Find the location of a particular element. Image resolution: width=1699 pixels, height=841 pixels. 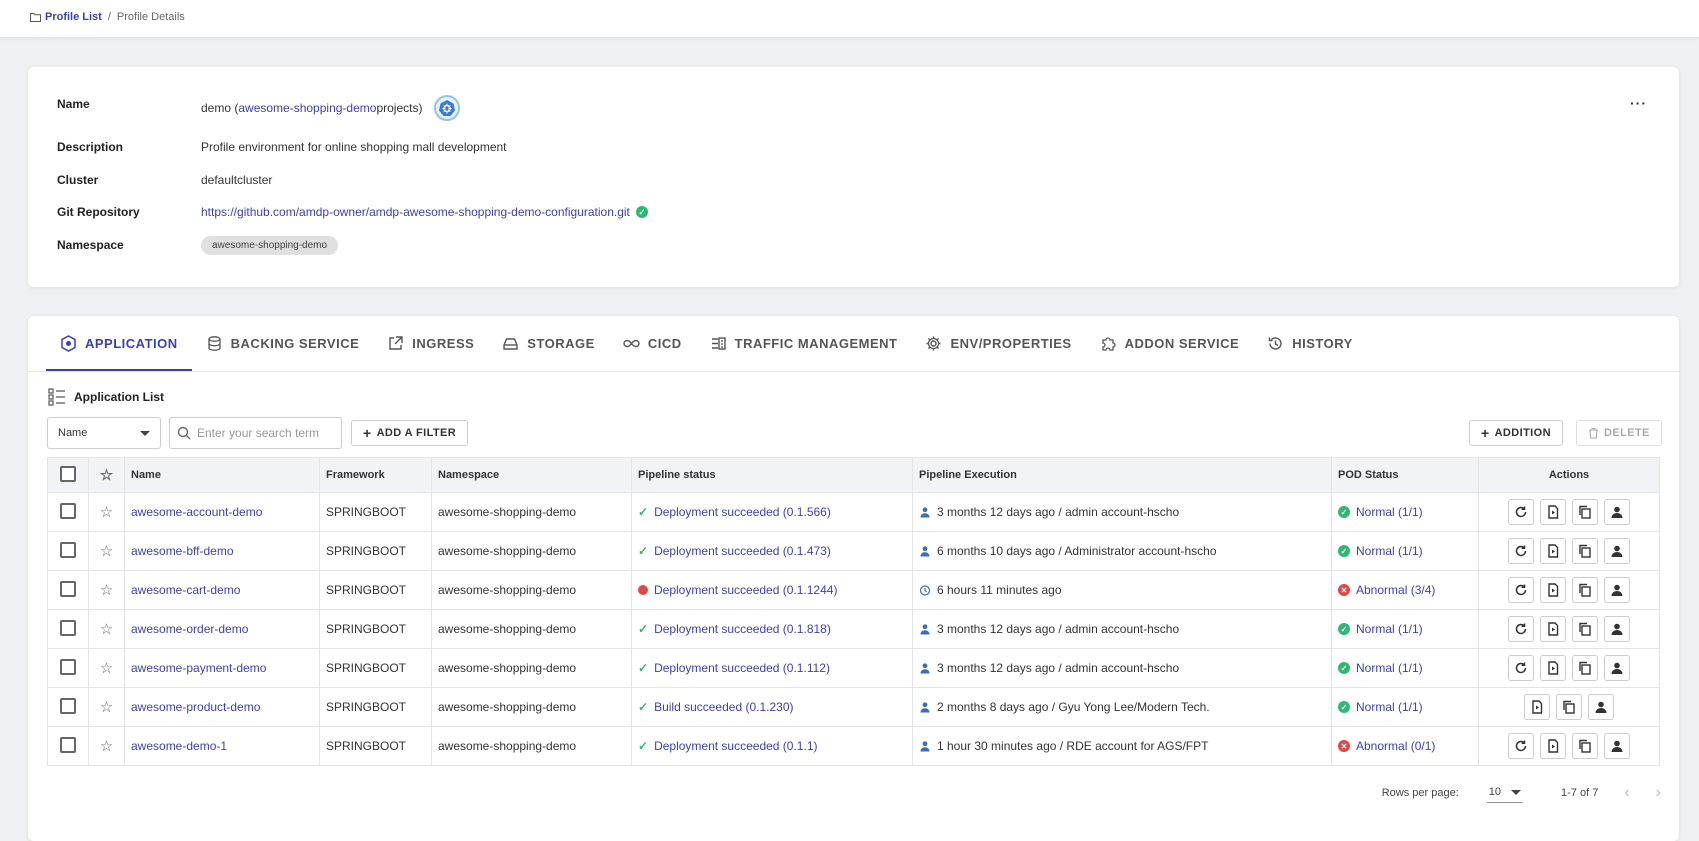

pipeline-status-link: ✓ Build succeeded (0.1.230) is located at coordinates (772, 707).